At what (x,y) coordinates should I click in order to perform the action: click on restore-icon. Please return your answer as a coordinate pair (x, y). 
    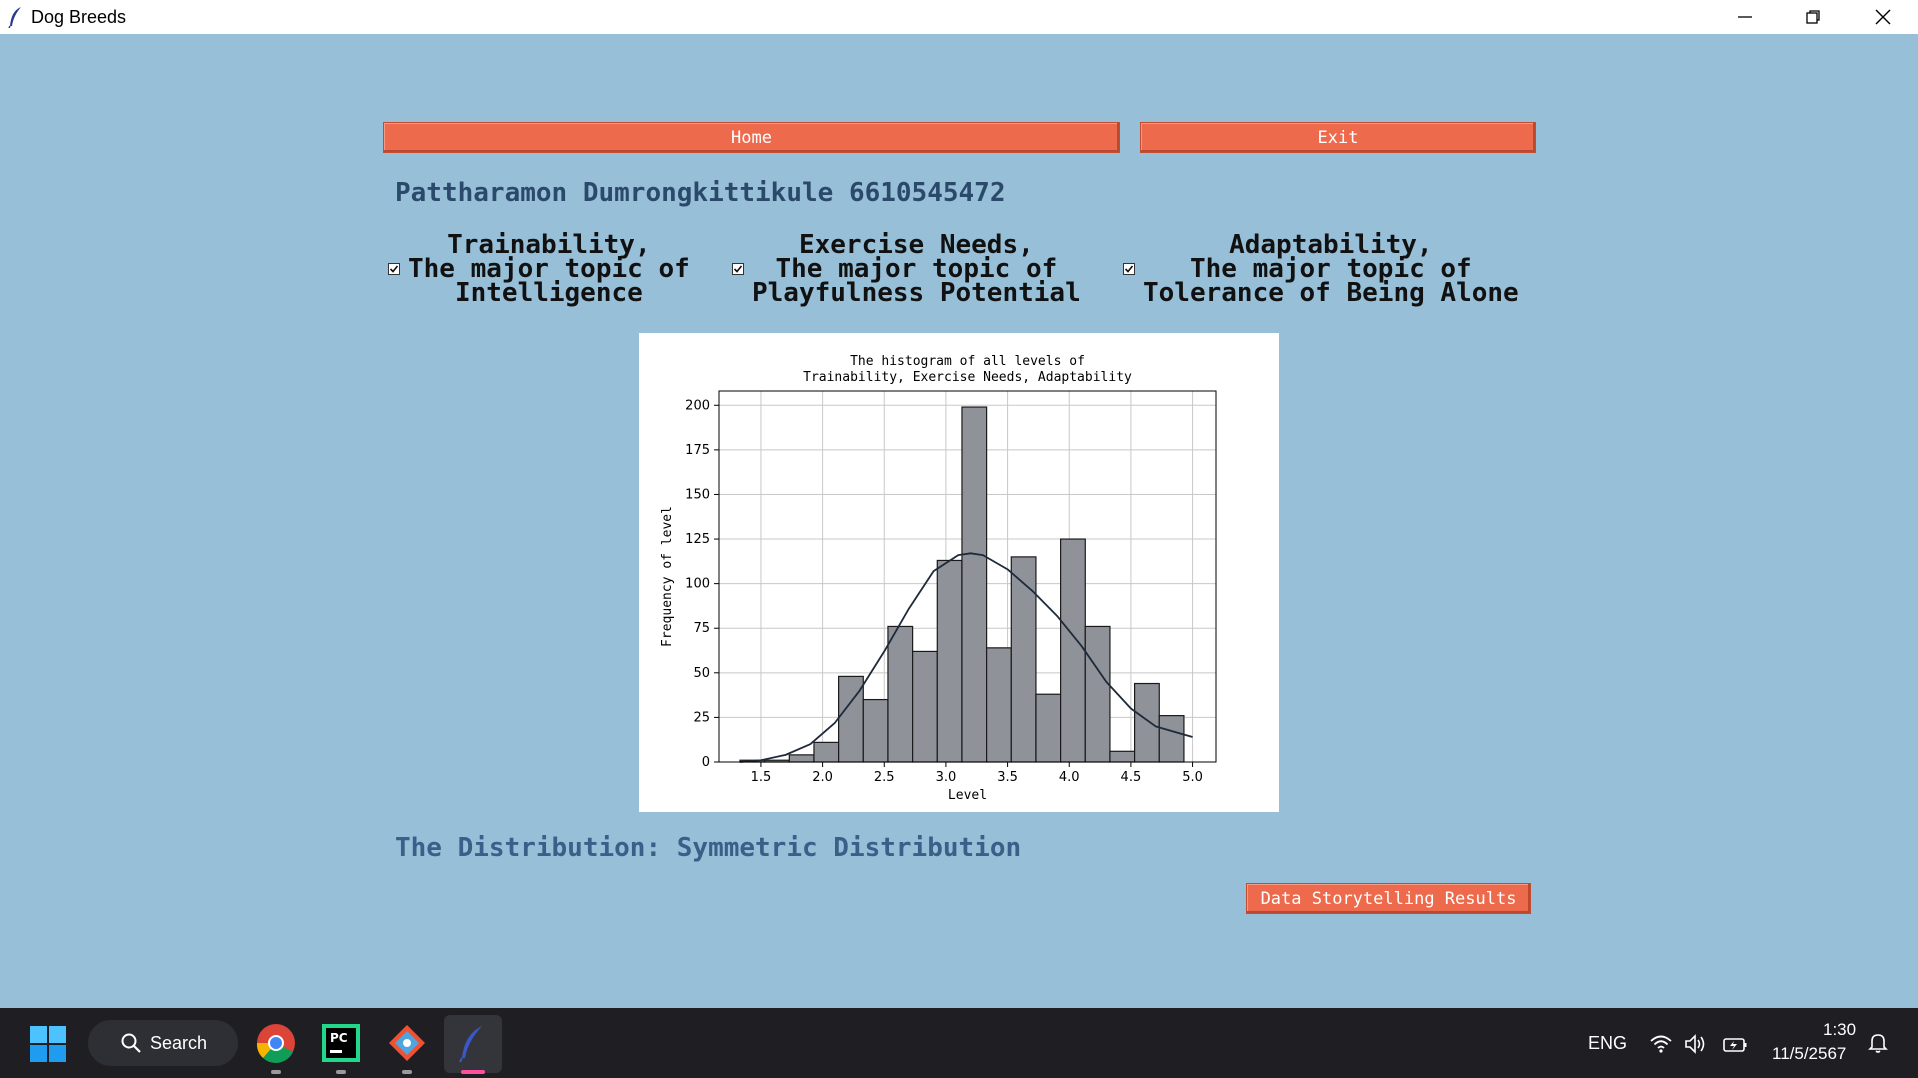
    Looking at the image, I should click on (1813, 17).